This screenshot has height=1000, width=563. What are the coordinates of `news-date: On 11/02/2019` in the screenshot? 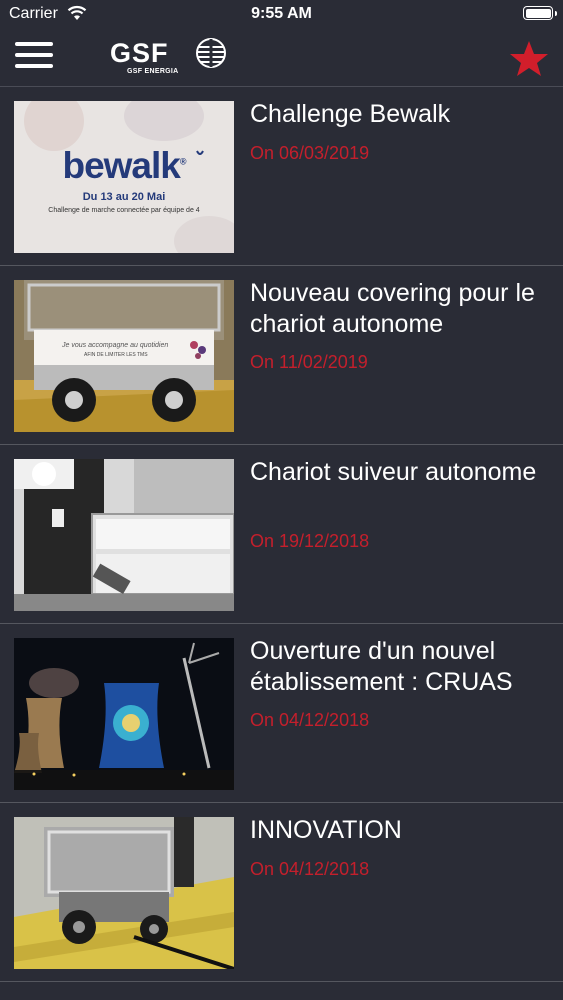 It's located at (309, 362).